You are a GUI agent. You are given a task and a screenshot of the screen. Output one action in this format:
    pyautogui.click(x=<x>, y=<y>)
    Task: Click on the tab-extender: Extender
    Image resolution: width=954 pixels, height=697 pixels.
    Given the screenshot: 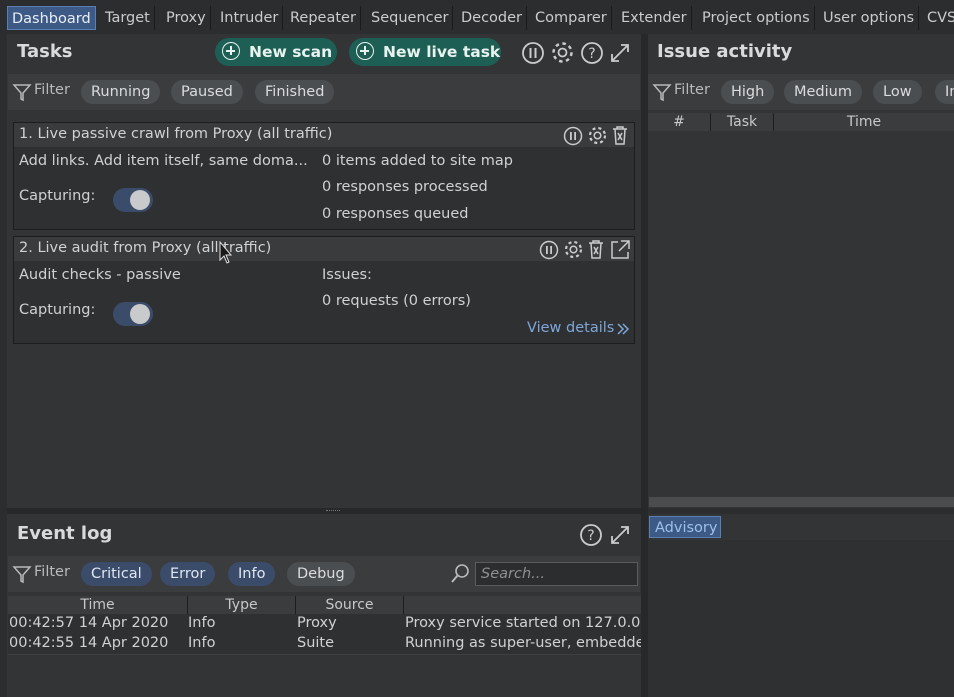 What is the action you would take?
    pyautogui.click(x=654, y=18)
    